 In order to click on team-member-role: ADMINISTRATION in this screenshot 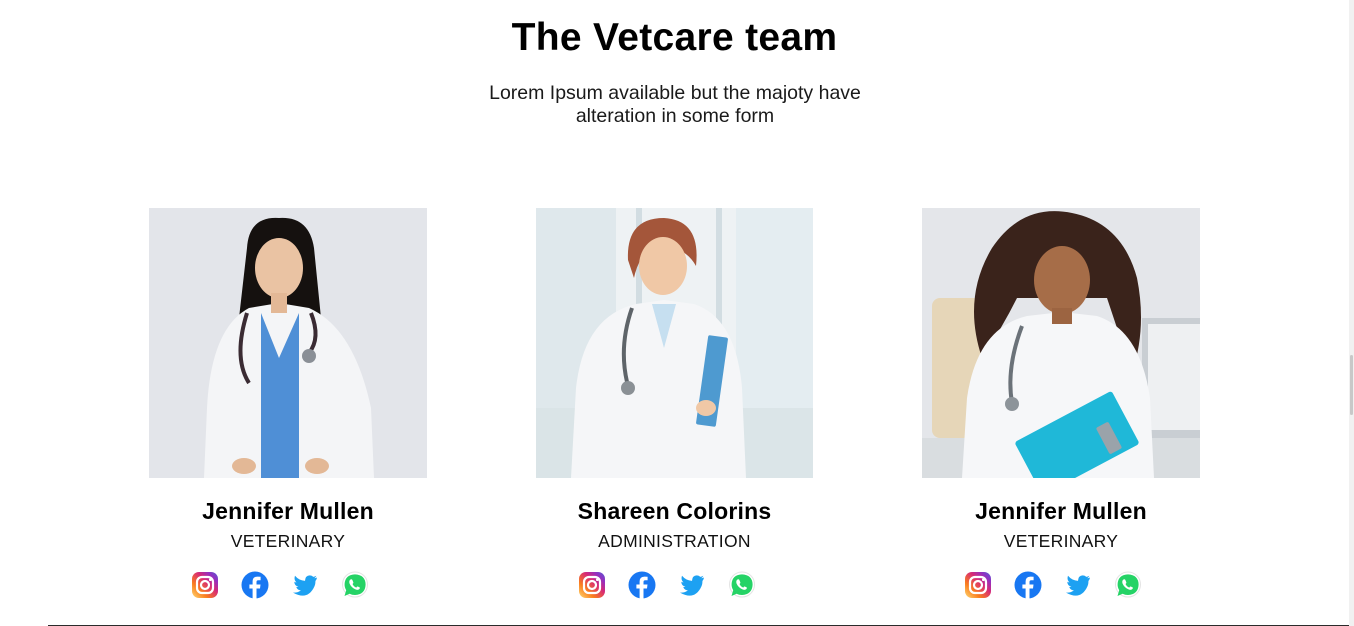, I will do `click(674, 541)`.